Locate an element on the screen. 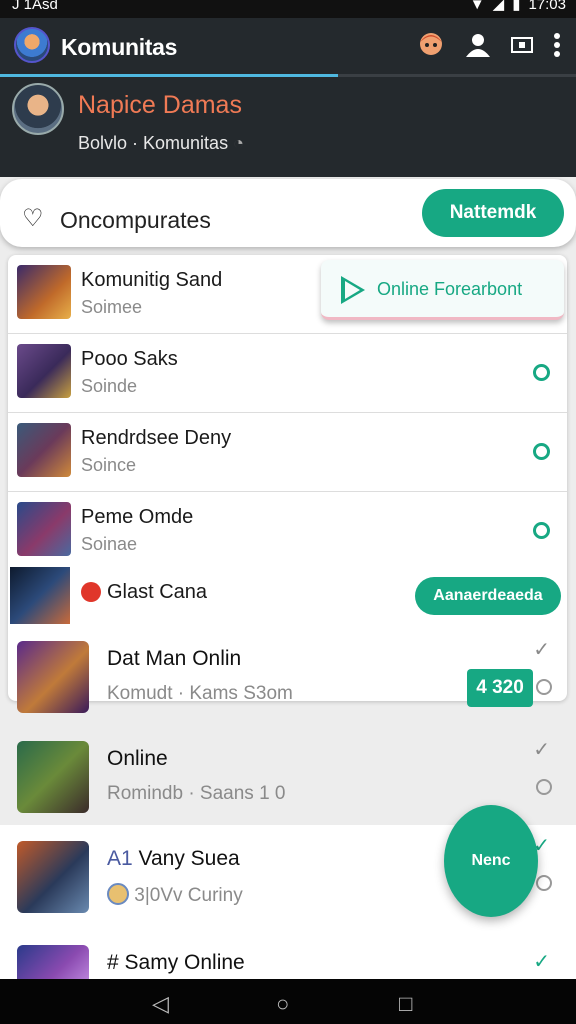 This screenshot has height=1024, width=576. list-item-title: Dat Man Onlin is located at coordinates (174, 658).